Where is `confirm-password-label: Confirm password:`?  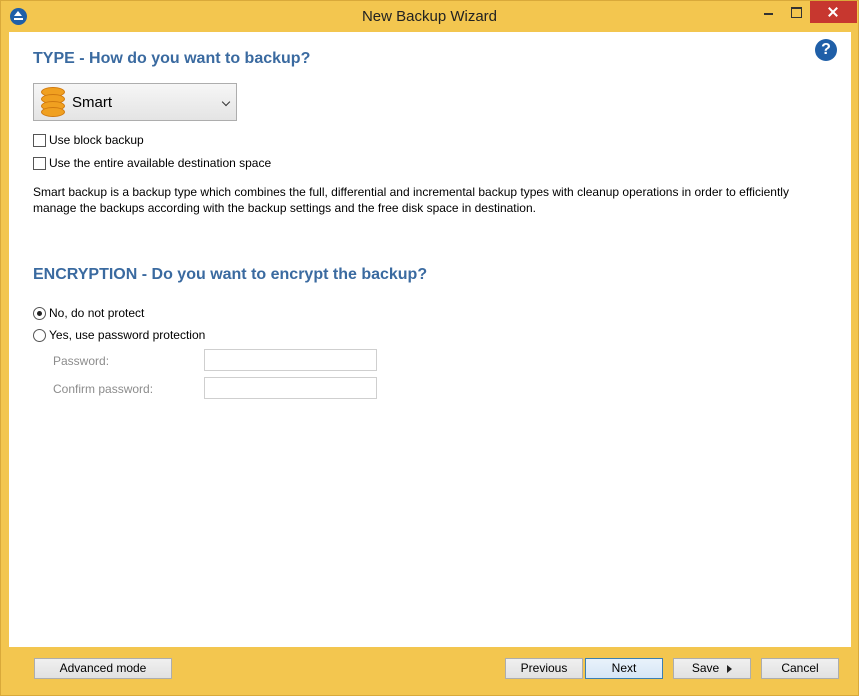 confirm-password-label: Confirm password: is located at coordinates (103, 389).